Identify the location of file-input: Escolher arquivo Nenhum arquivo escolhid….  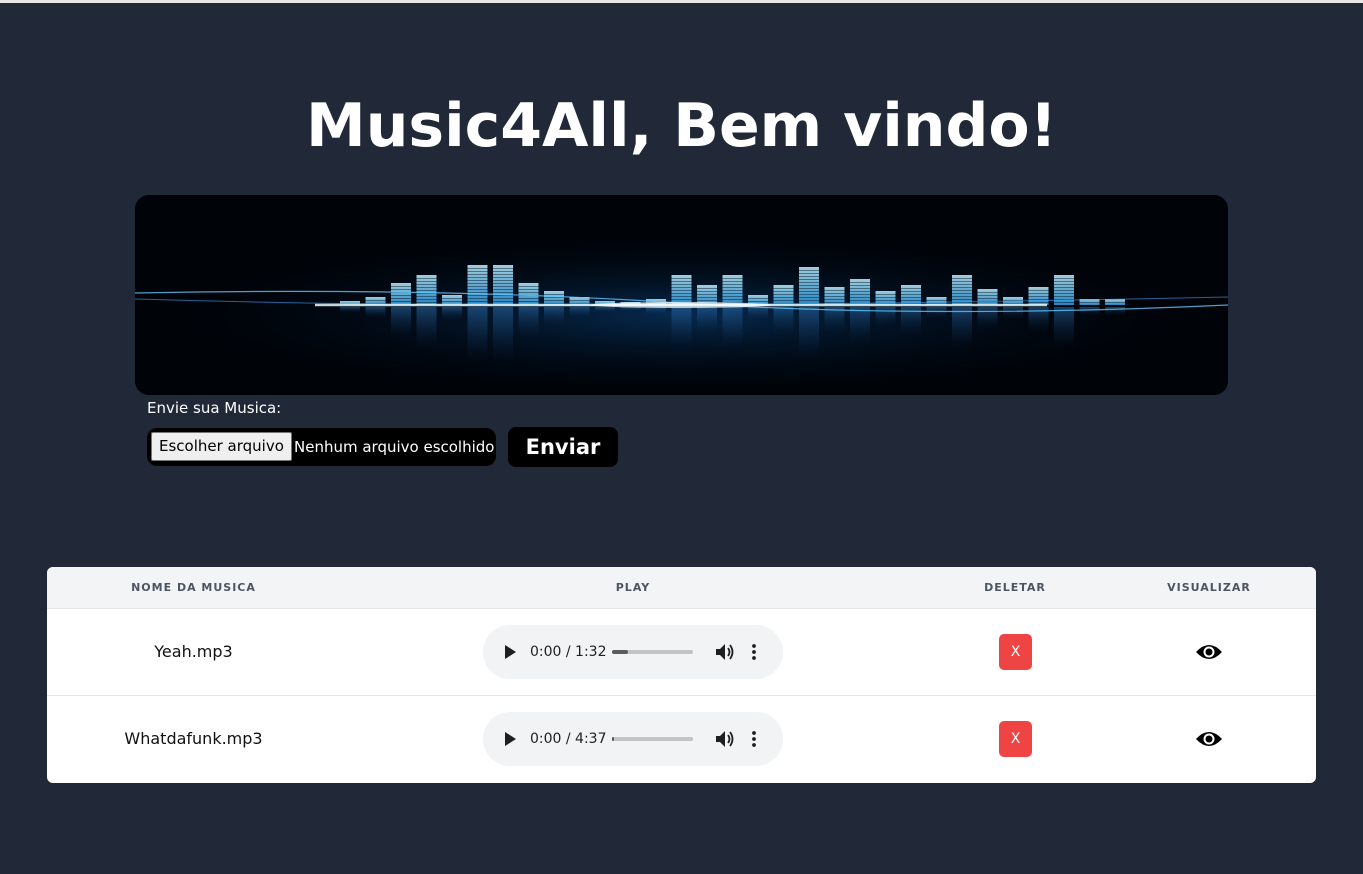
(321, 447).